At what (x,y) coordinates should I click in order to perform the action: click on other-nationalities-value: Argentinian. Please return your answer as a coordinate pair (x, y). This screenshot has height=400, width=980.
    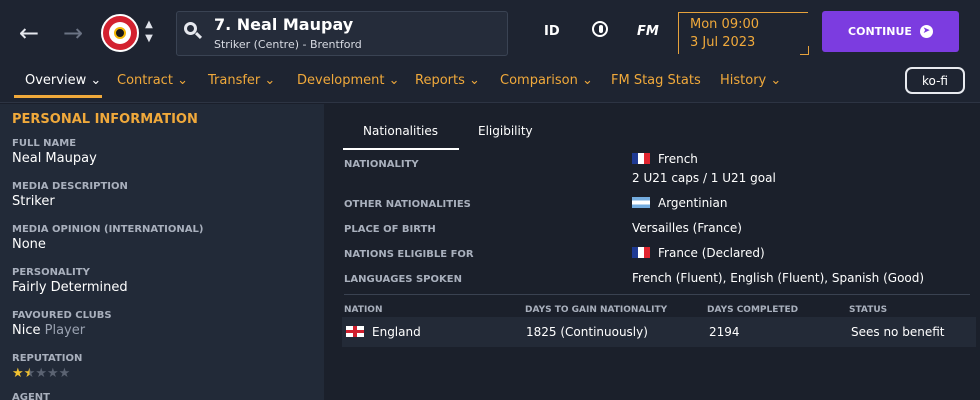
    Looking at the image, I should click on (679, 203).